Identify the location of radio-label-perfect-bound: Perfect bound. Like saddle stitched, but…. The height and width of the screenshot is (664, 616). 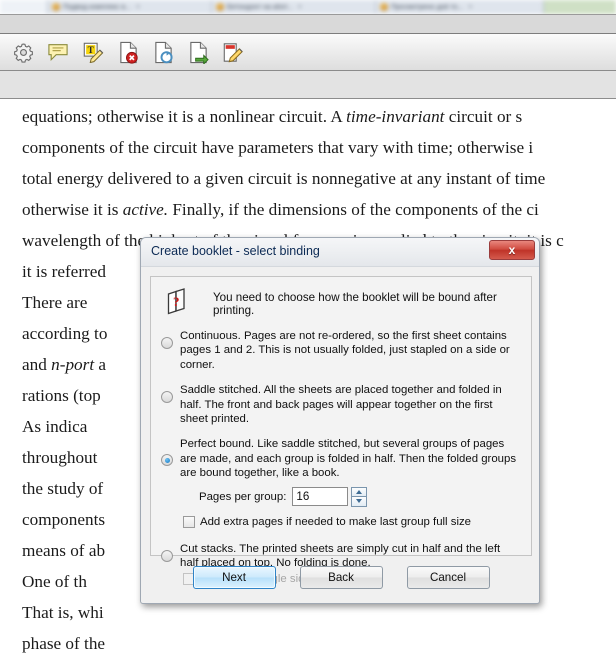
(348, 459).